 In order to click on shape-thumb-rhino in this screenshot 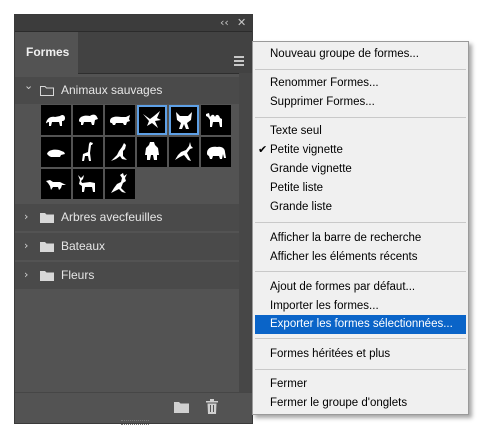, I will do `click(120, 120)`.